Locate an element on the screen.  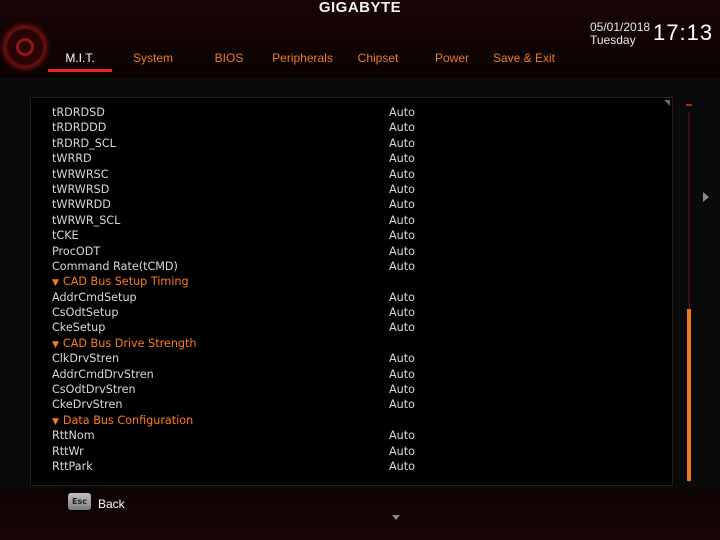
date-block: 05/01/2018 Tuesday is located at coordinates (620, 34).